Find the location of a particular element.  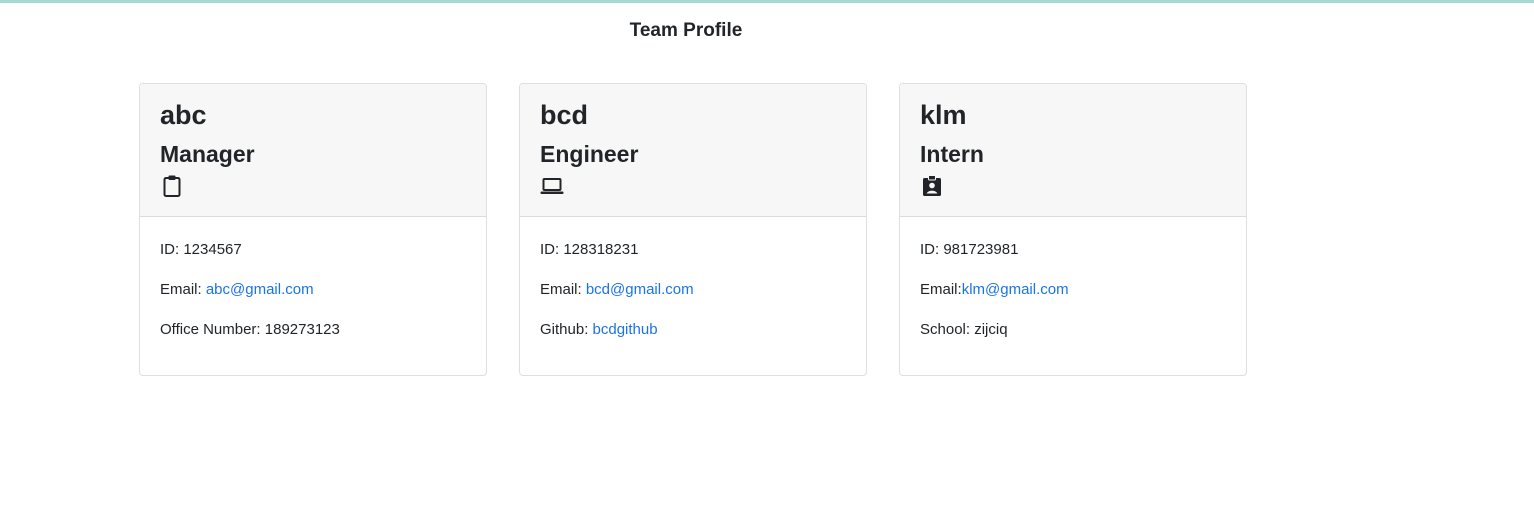

email-link: abc@gmail.com is located at coordinates (260, 289).